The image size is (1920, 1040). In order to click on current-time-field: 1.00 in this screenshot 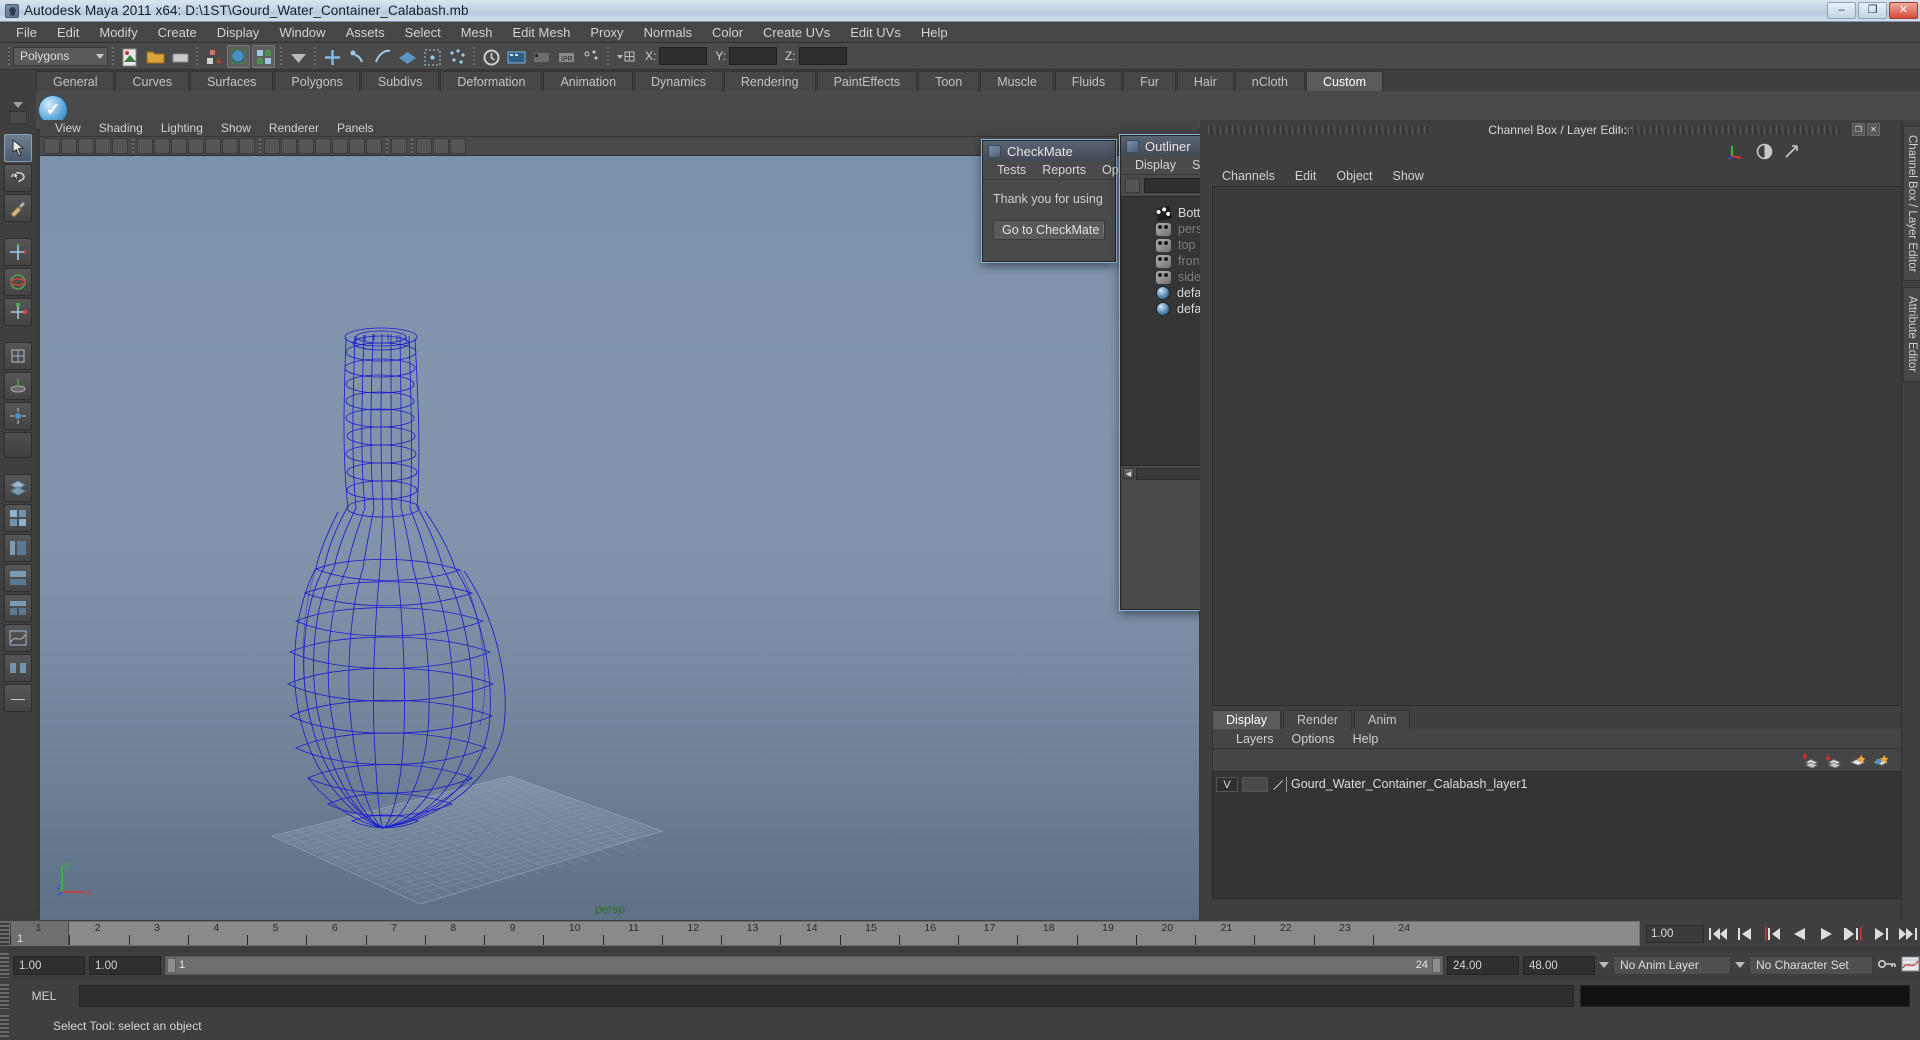, I will do `click(1675, 933)`.